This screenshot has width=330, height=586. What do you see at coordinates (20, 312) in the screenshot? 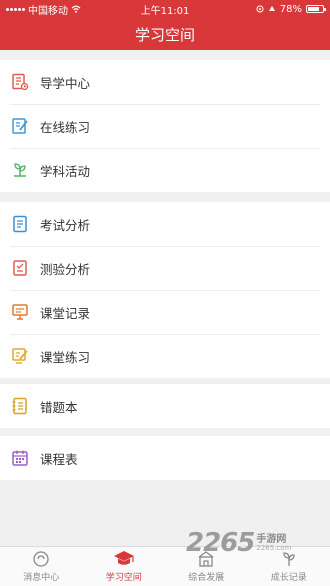
I see `board-icon` at bounding box center [20, 312].